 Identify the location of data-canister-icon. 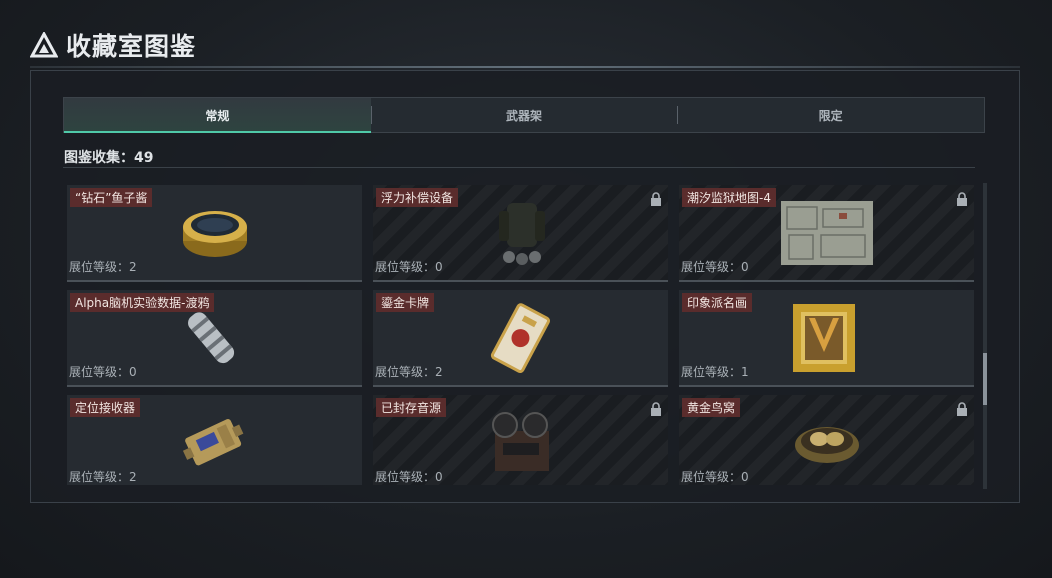
(211, 338).